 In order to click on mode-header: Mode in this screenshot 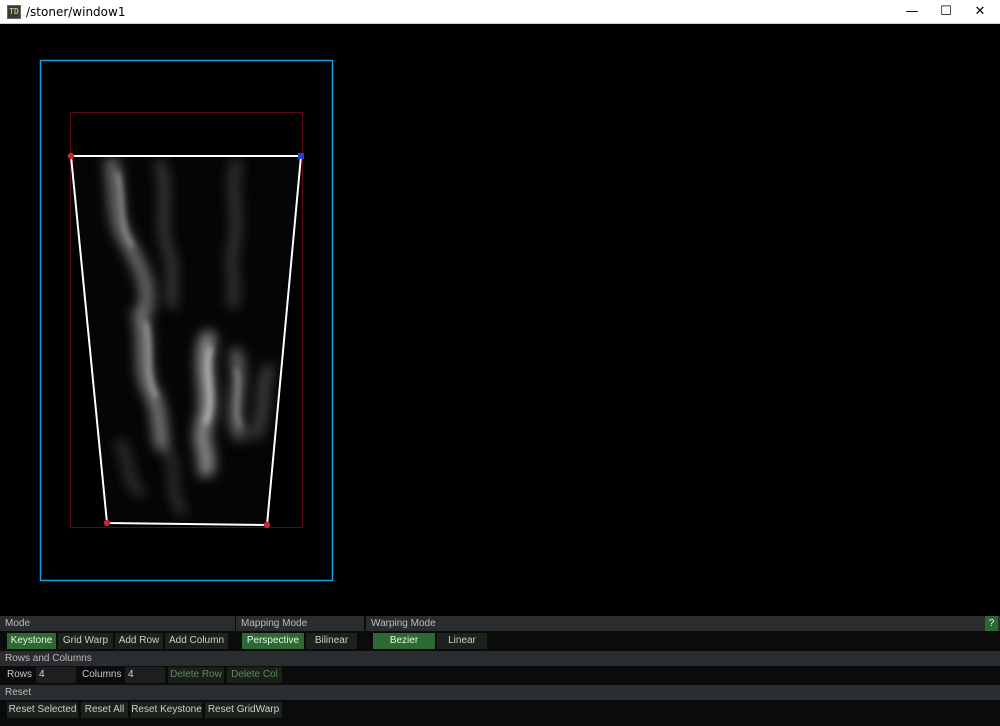, I will do `click(117, 623)`.